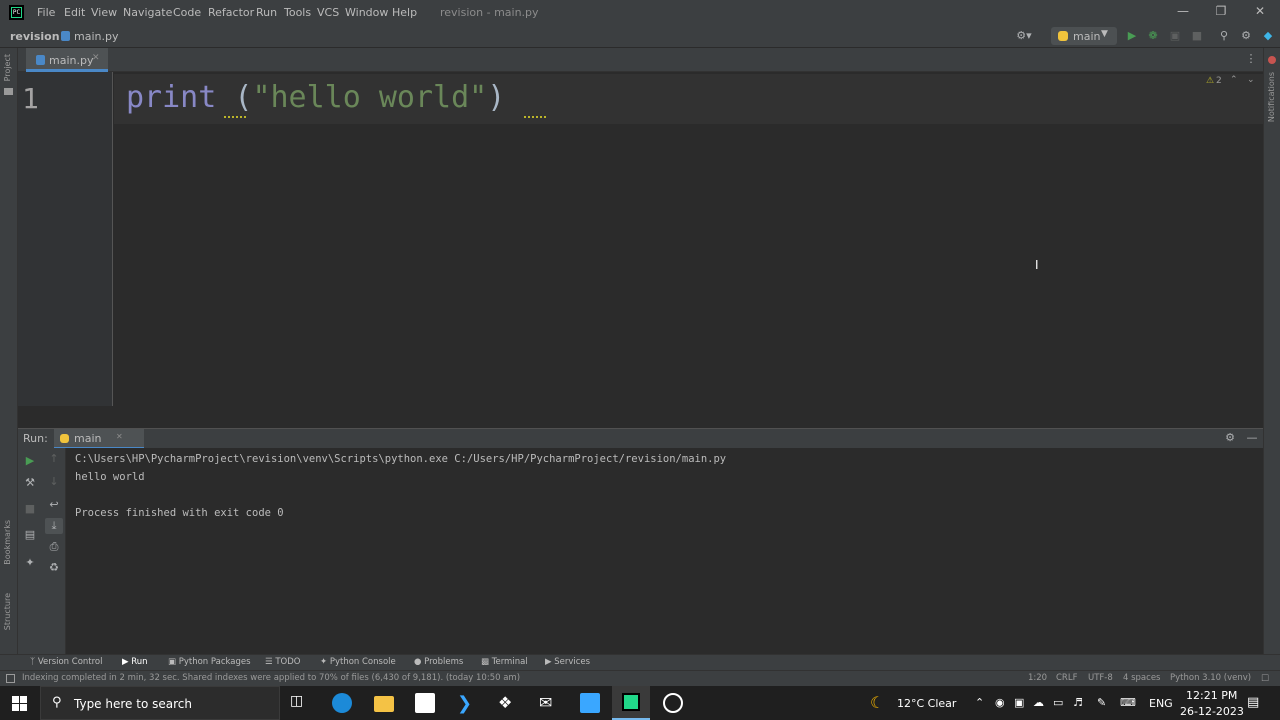  I want to click on keyboard-icon: ⌨, so click(1128, 702).